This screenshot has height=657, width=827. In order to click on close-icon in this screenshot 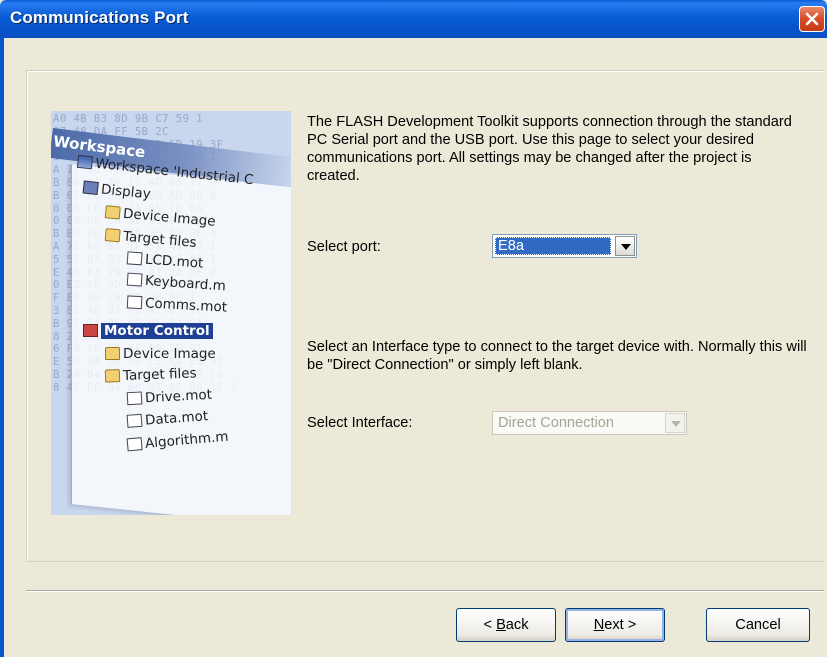, I will do `click(812, 19)`.